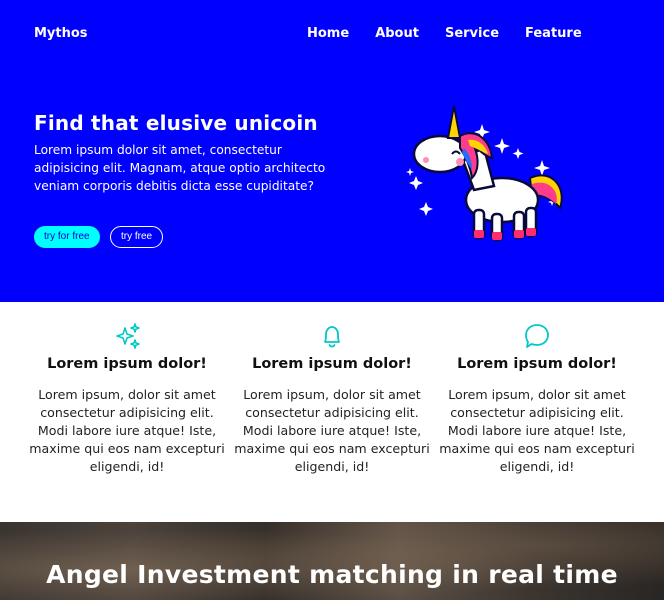 This screenshot has width=664, height=600. I want to click on hero-title: Find that elusive unicoin, so click(176, 123).